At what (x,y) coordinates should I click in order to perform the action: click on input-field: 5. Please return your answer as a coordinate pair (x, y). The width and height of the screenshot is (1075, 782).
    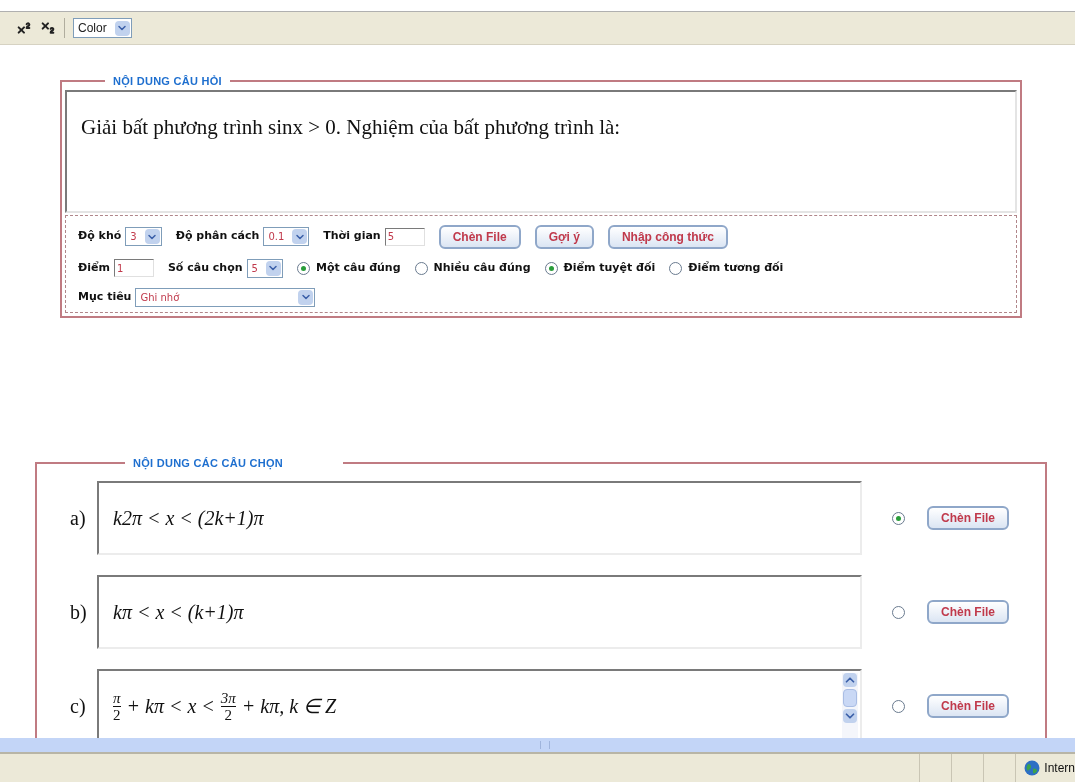
    Looking at the image, I should click on (404, 236).